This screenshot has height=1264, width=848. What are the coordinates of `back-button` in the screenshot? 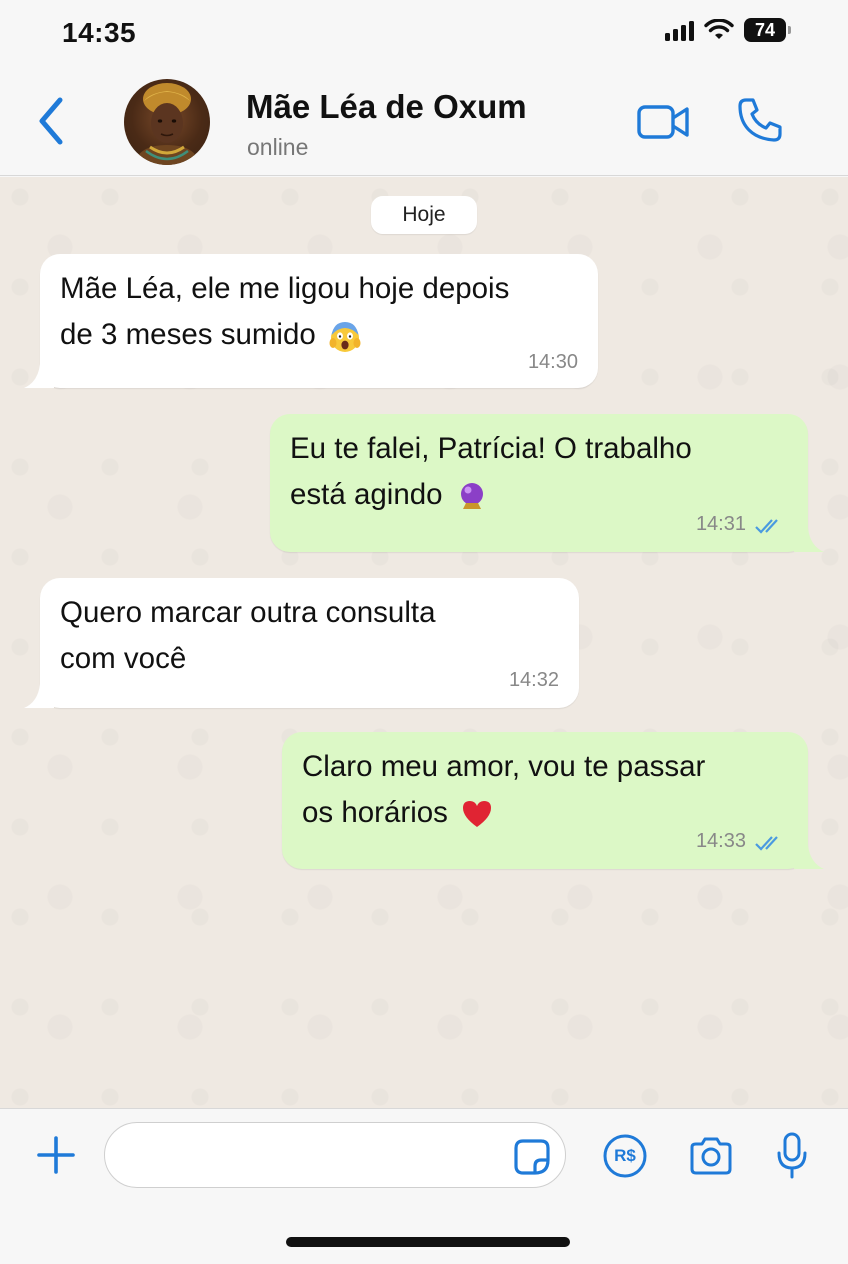 It's located at (52, 121).